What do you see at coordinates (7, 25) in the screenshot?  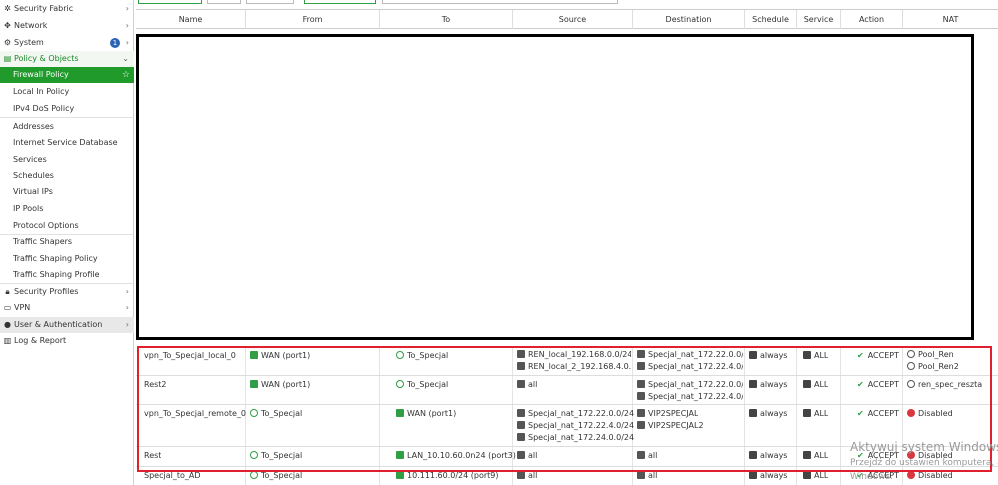 I see `network-icon: ✥` at bounding box center [7, 25].